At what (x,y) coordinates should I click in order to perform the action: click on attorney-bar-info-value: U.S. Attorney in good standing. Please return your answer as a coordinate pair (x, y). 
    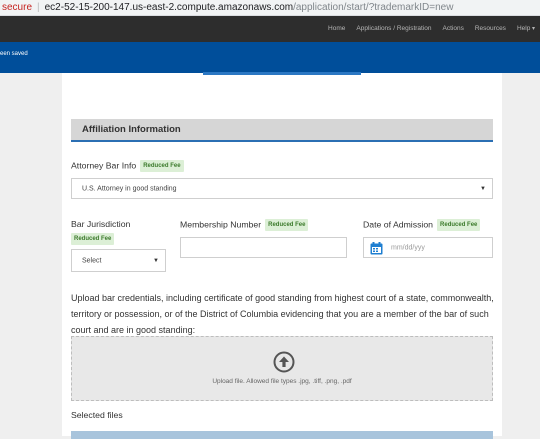
    Looking at the image, I should click on (129, 188).